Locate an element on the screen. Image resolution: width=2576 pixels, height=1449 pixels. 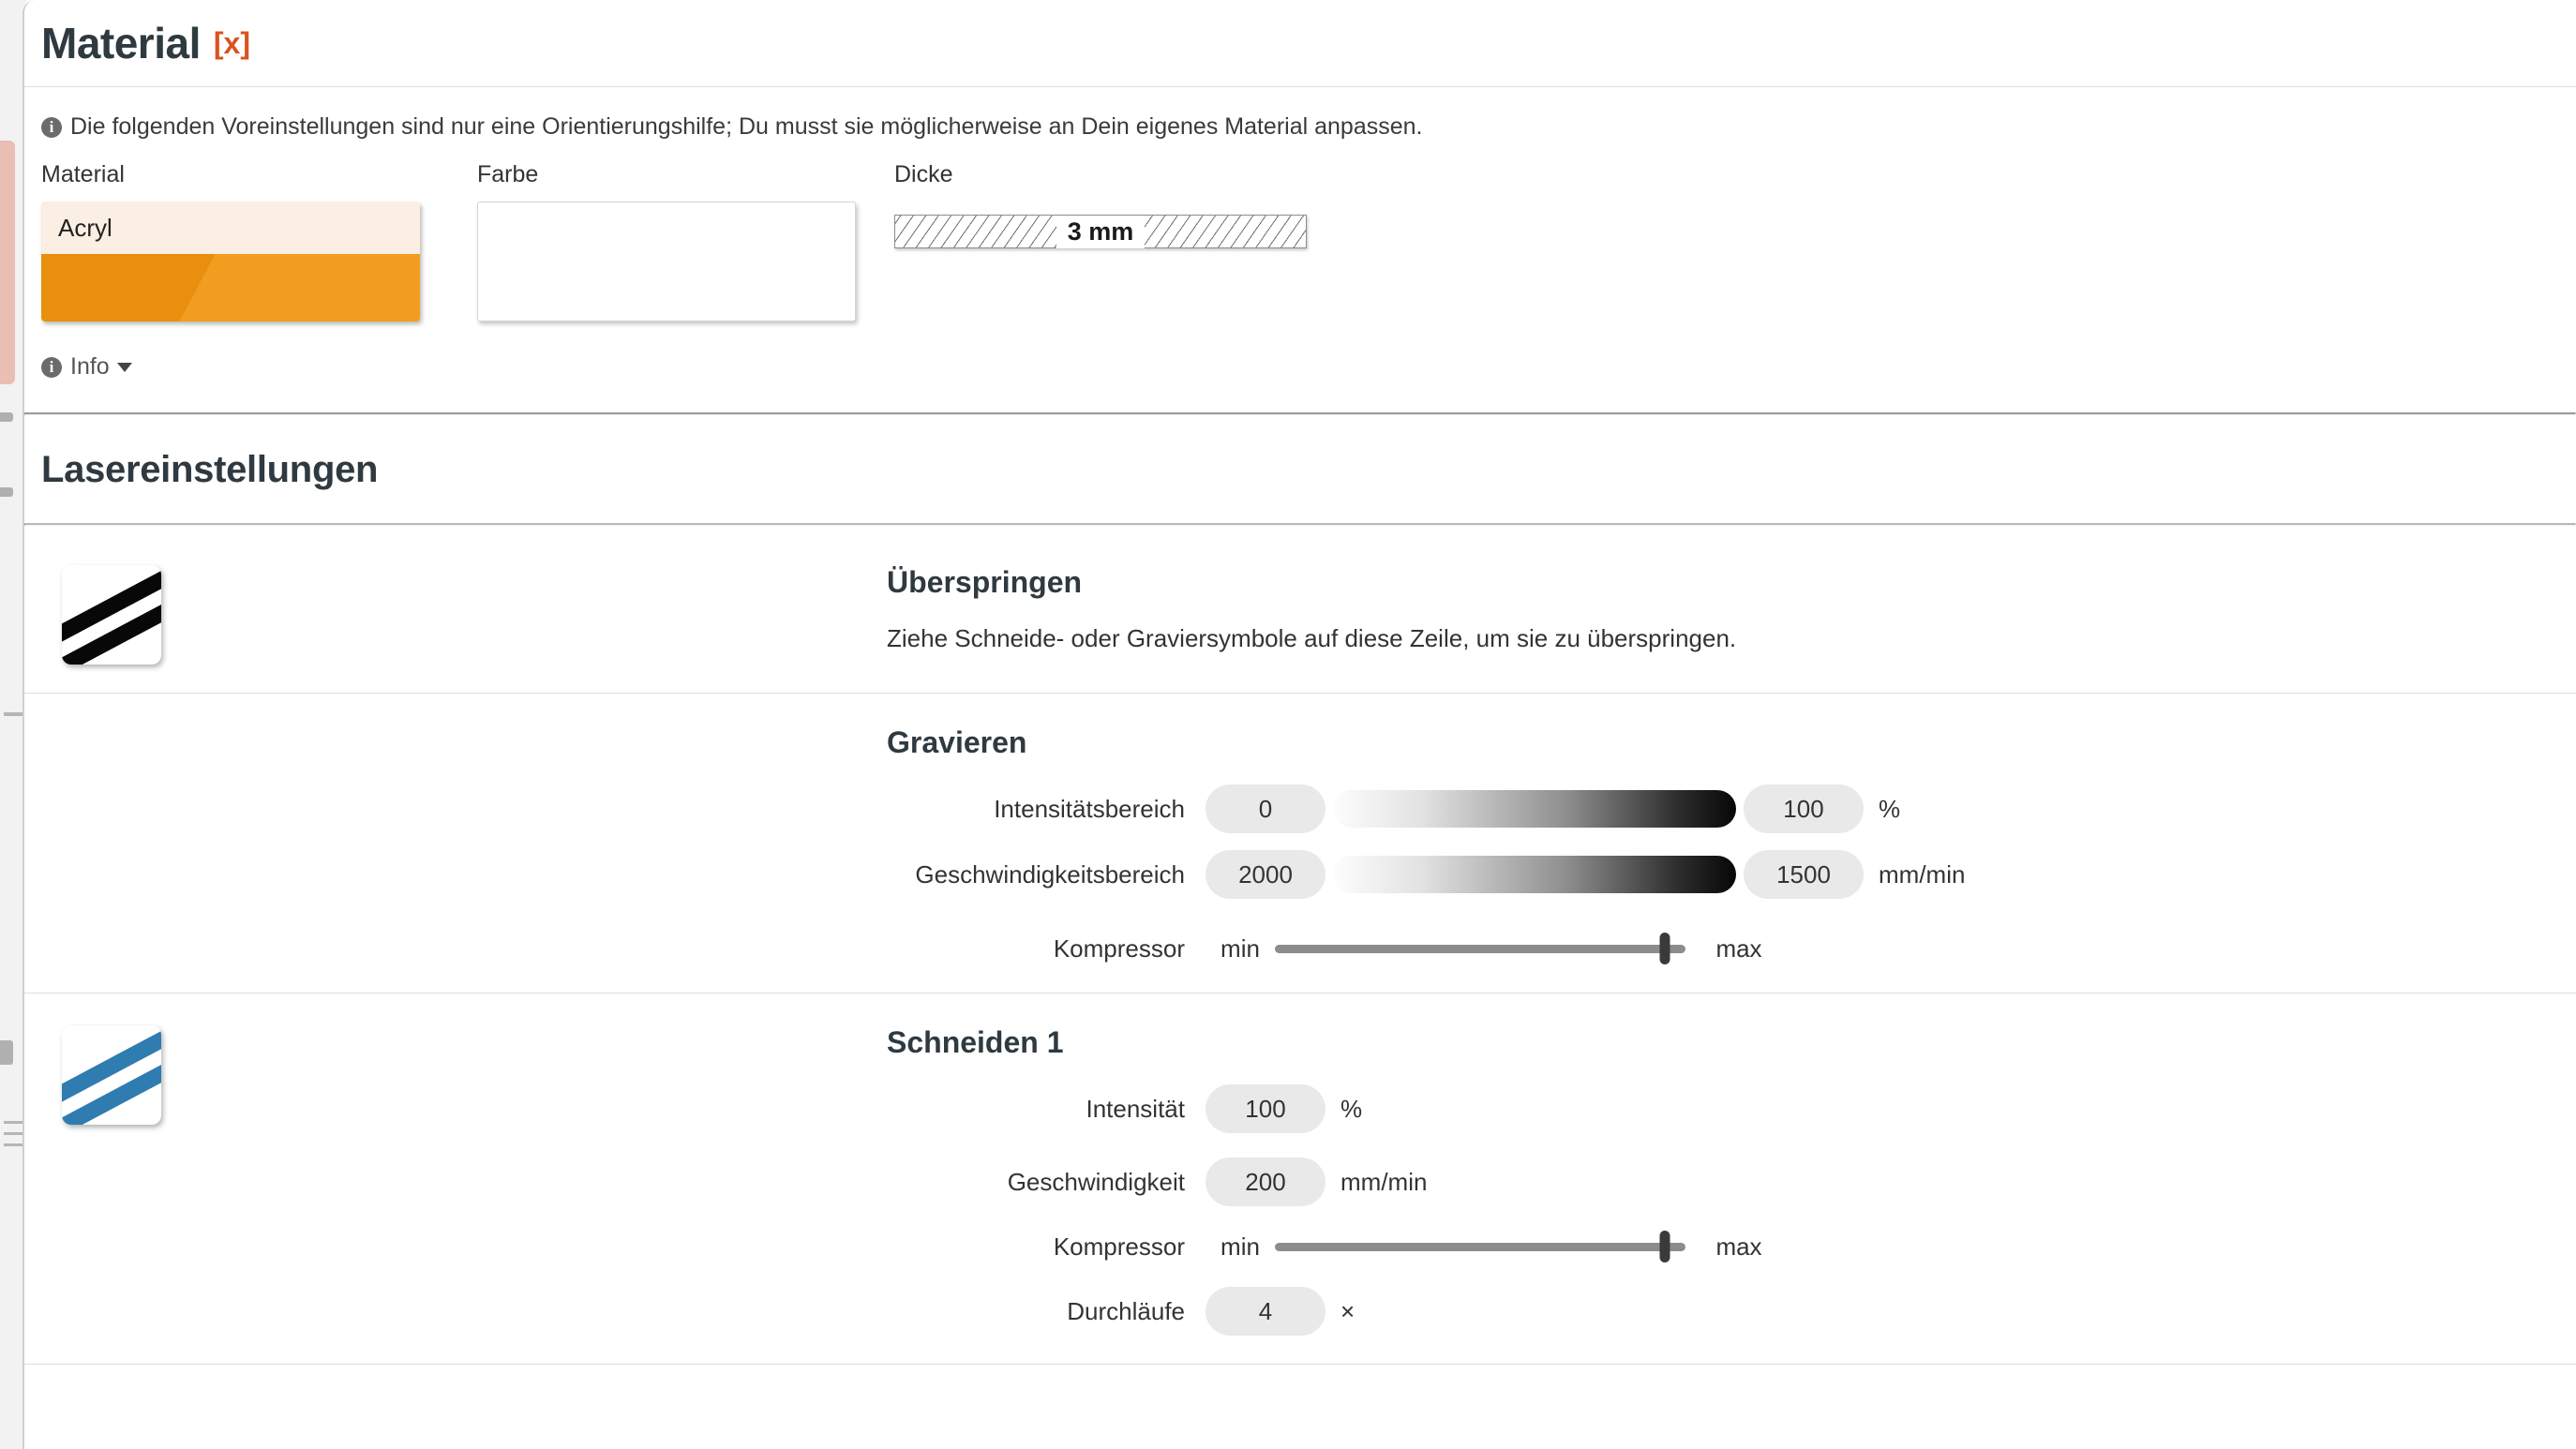
skip-icon-cell is located at coordinates (456, 615).